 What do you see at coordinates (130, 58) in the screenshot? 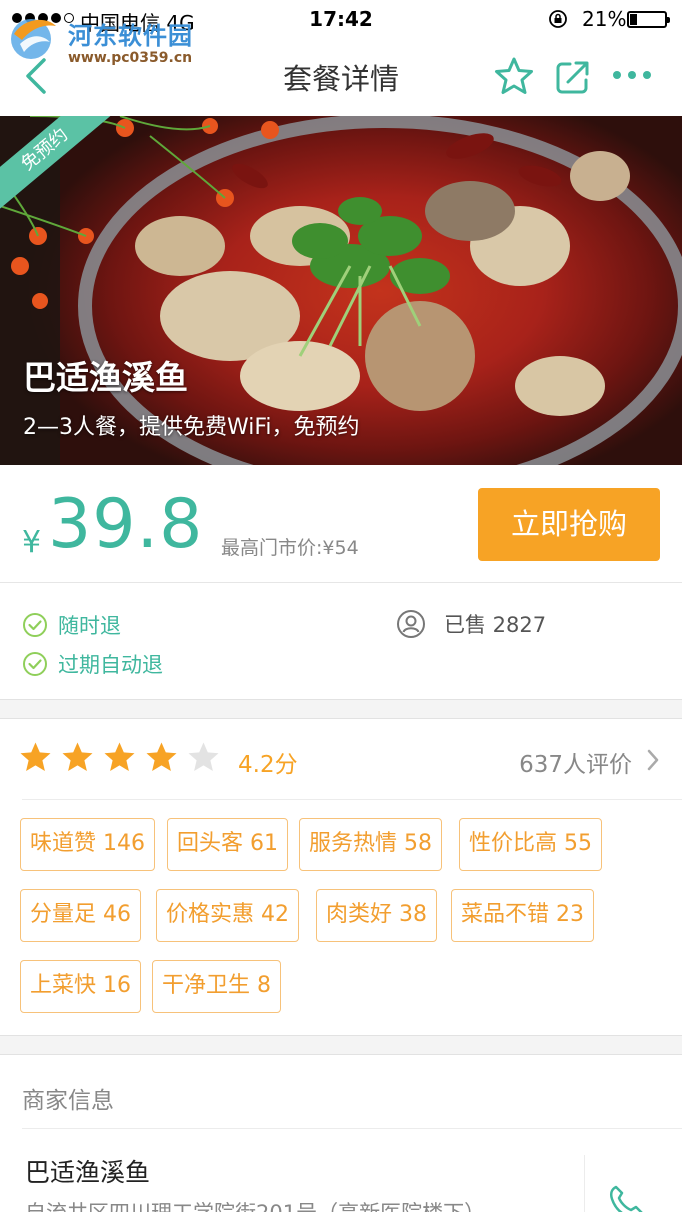
I see `watermark-url: www.pc0359.cn` at bounding box center [130, 58].